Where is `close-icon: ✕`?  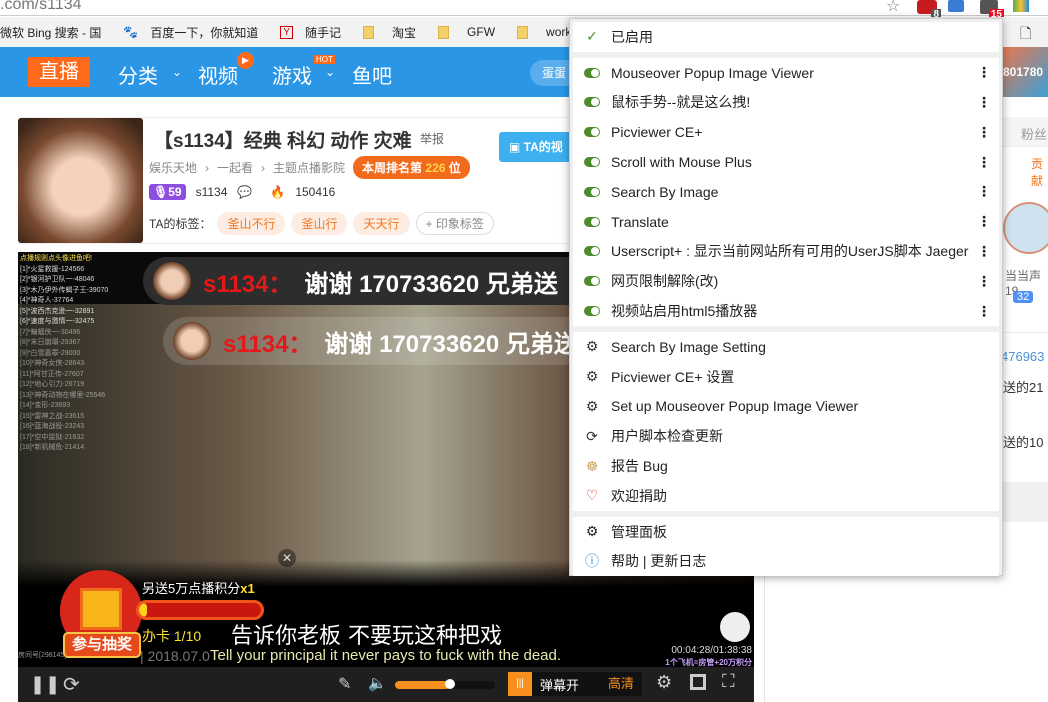 close-icon: ✕ is located at coordinates (287, 558).